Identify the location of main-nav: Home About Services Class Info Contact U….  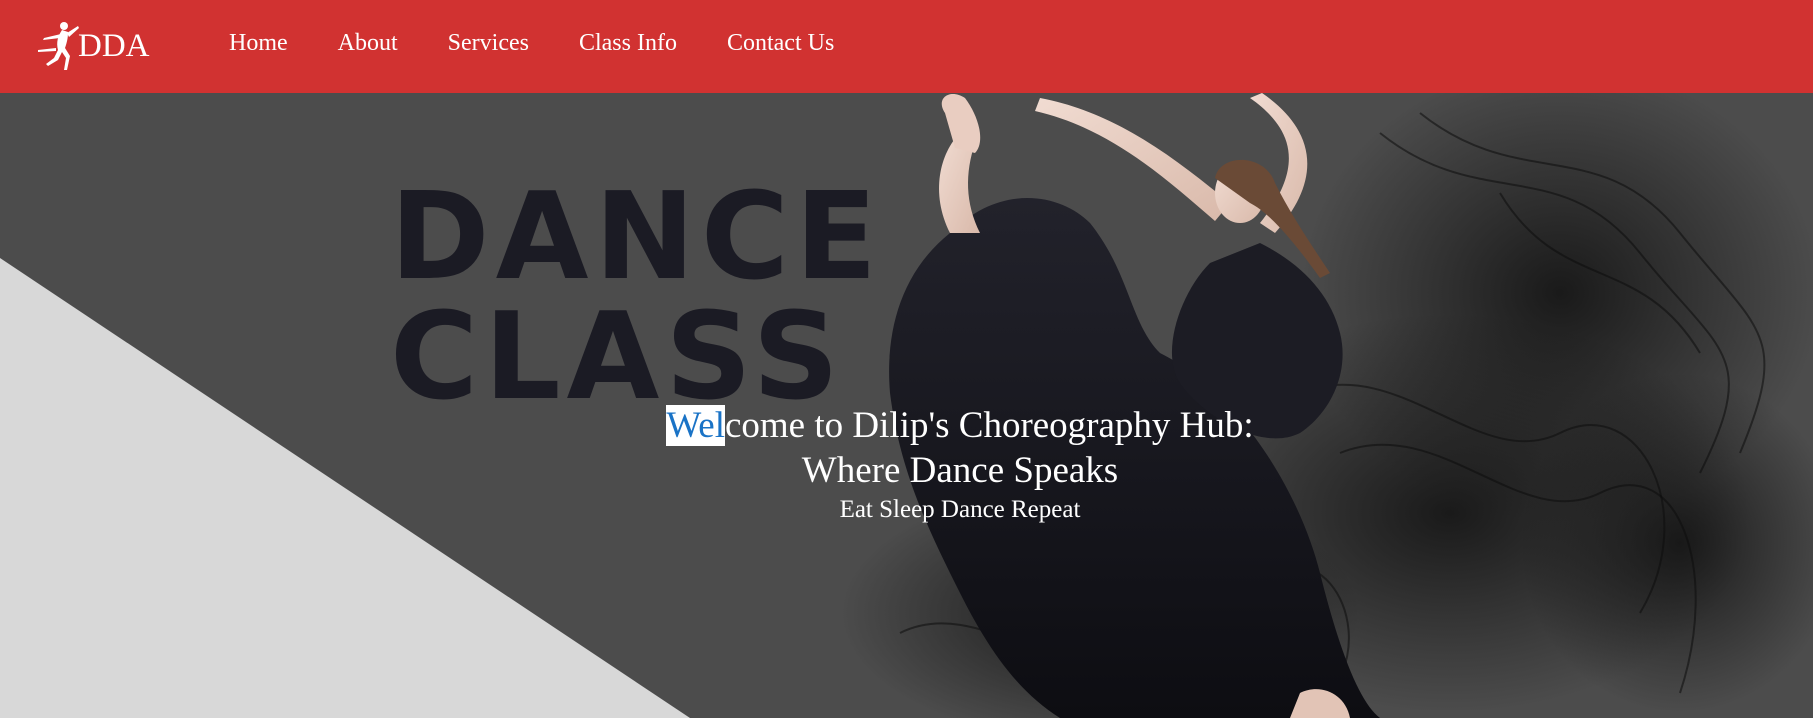
(556, 43).